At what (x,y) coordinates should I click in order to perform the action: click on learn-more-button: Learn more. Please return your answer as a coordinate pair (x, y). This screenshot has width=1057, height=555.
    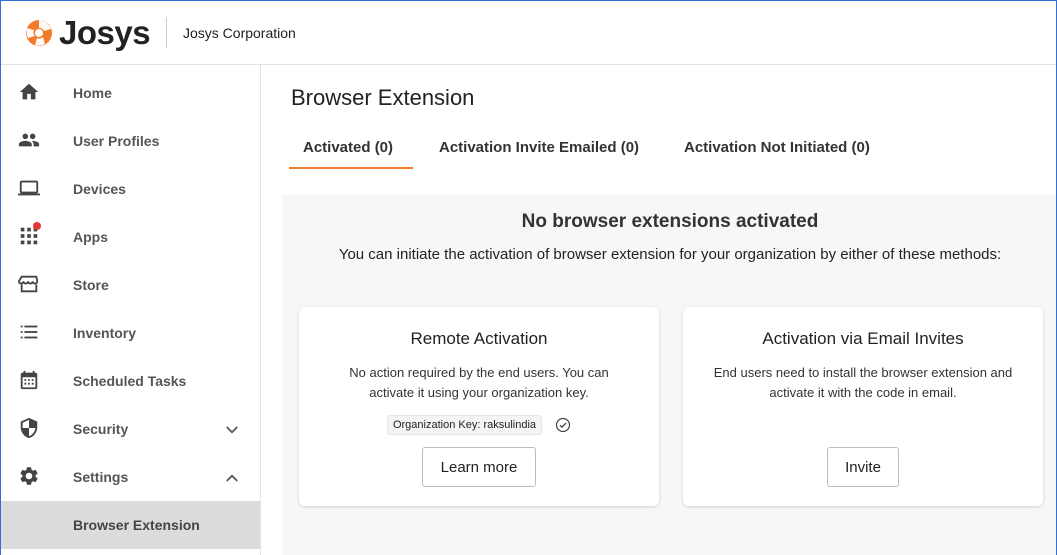
    Looking at the image, I should click on (479, 467).